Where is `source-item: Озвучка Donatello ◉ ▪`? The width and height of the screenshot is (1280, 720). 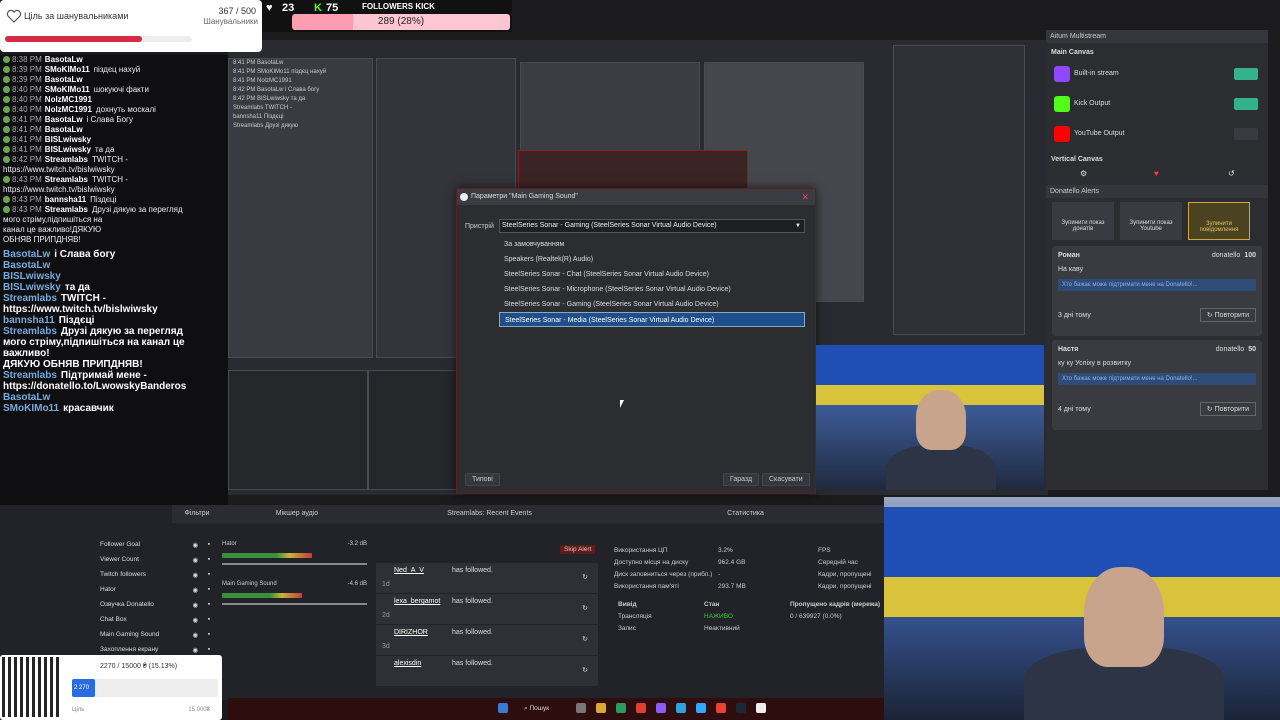
source-item: Озвучка Donatello ◉ ▪ is located at coordinates (156, 605).